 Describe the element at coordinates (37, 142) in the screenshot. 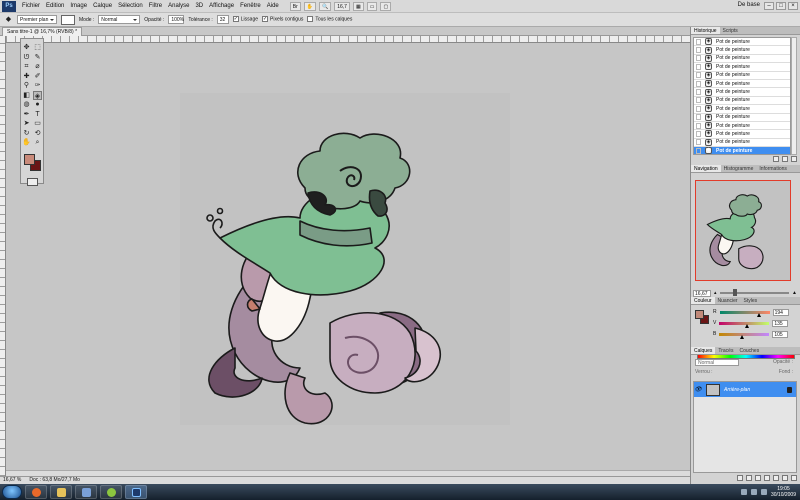

I see `zoom-tool-icon: ⌕` at that location.